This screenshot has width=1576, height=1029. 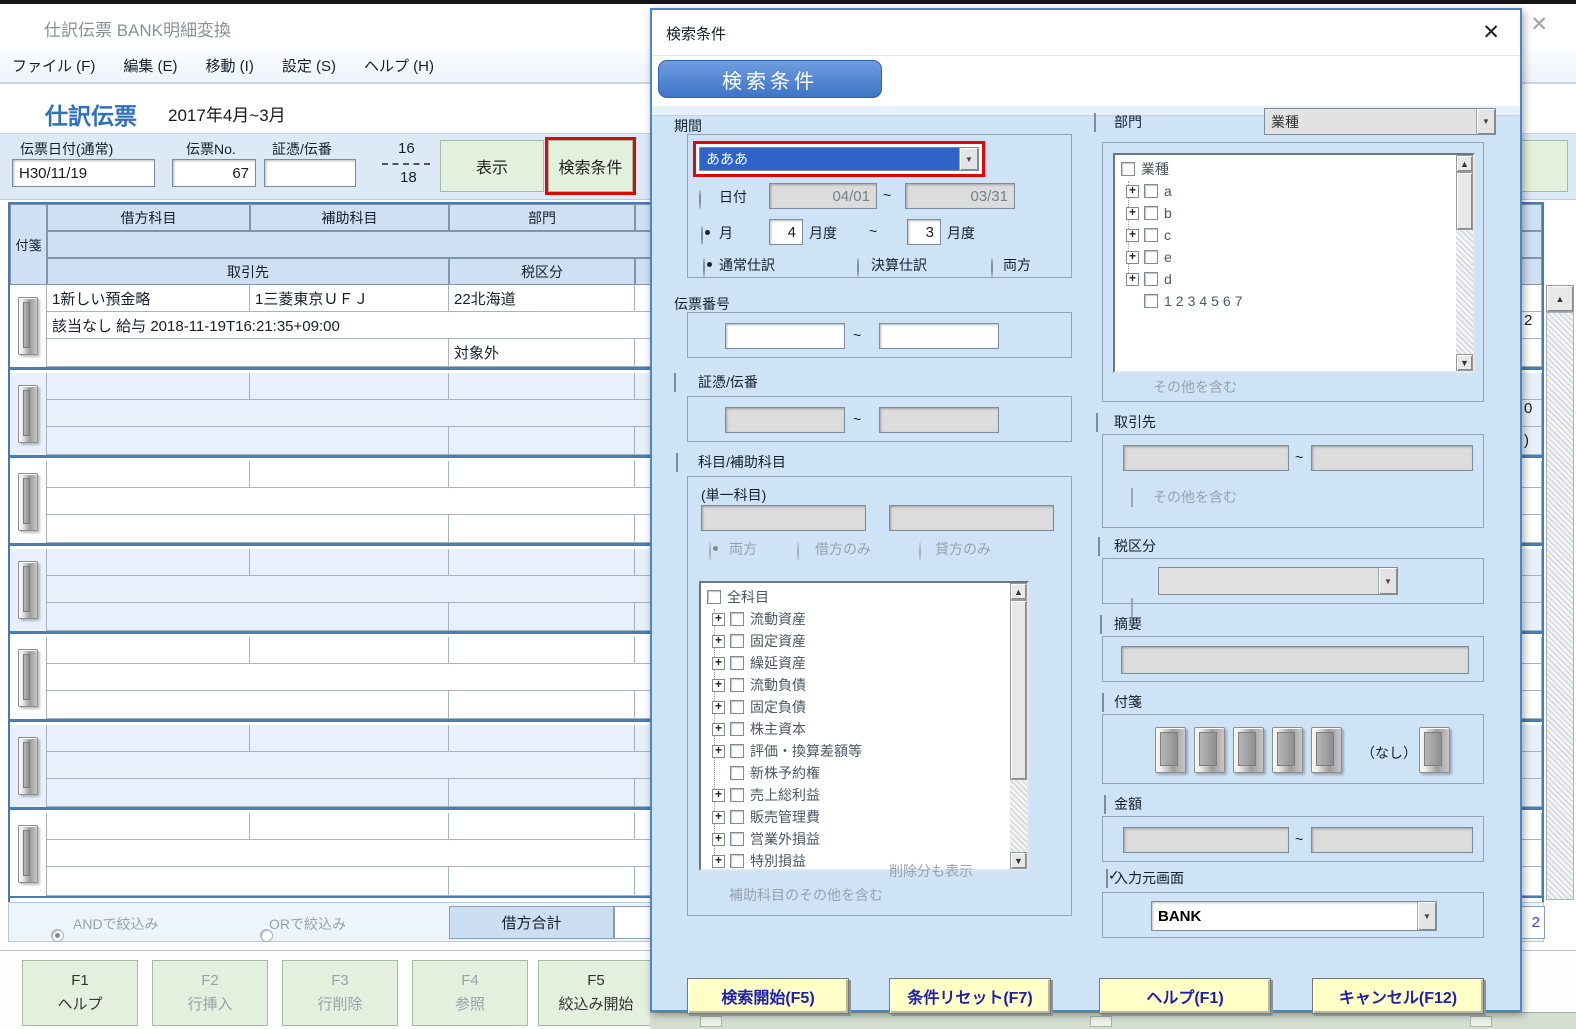 What do you see at coordinates (866, 619) in the screenshot?
I see `tree-item: 流動資産` at bounding box center [866, 619].